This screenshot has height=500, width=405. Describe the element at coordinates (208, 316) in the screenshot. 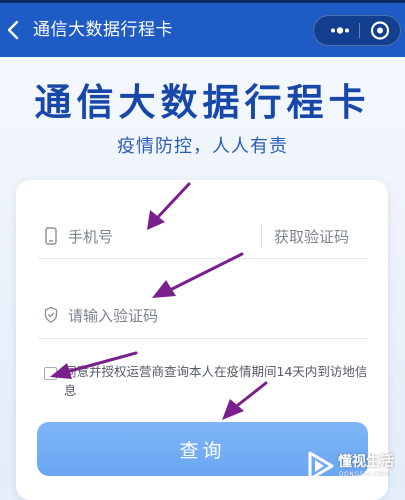

I see `code-input` at that location.